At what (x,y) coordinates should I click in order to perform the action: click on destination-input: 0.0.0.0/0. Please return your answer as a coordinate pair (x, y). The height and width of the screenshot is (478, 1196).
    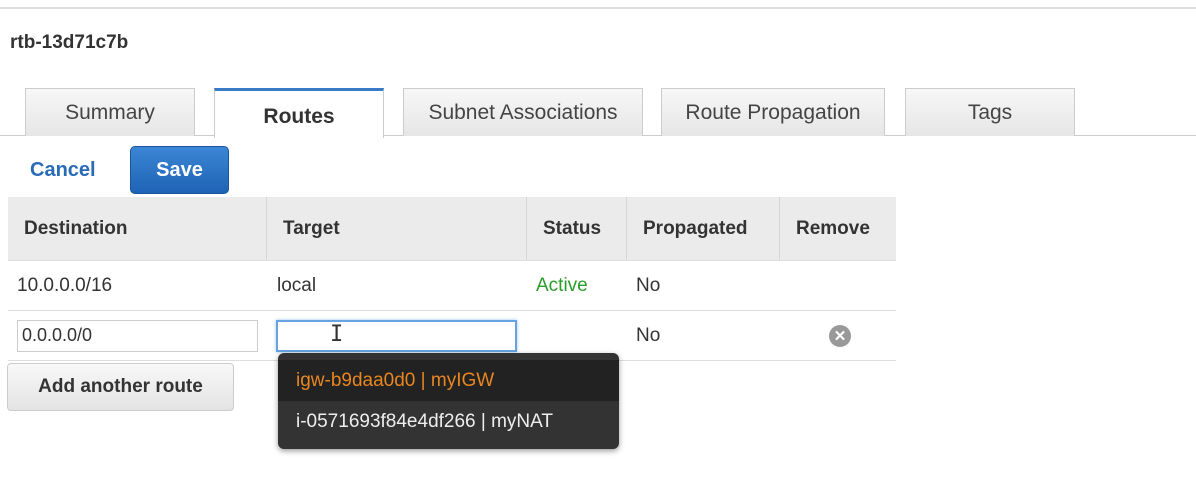
    Looking at the image, I should click on (137, 335).